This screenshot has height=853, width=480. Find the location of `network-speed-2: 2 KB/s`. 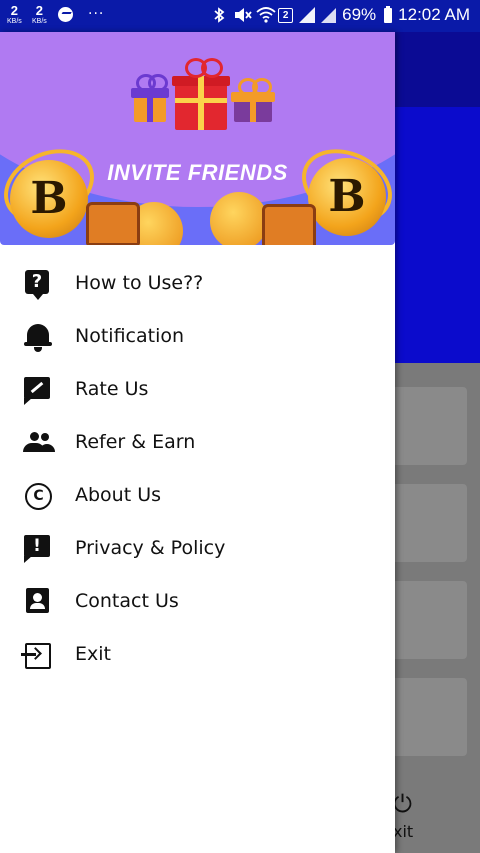

network-speed-2: 2 KB/s is located at coordinates (39, 15).